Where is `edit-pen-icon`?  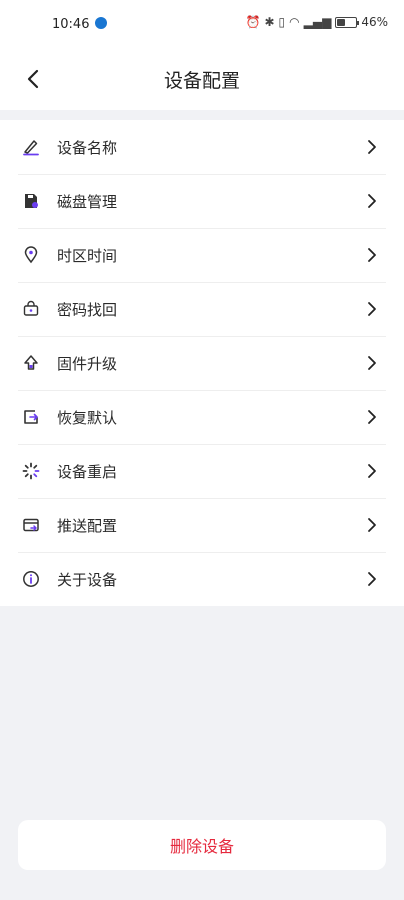 edit-pen-icon is located at coordinates (31, 147).